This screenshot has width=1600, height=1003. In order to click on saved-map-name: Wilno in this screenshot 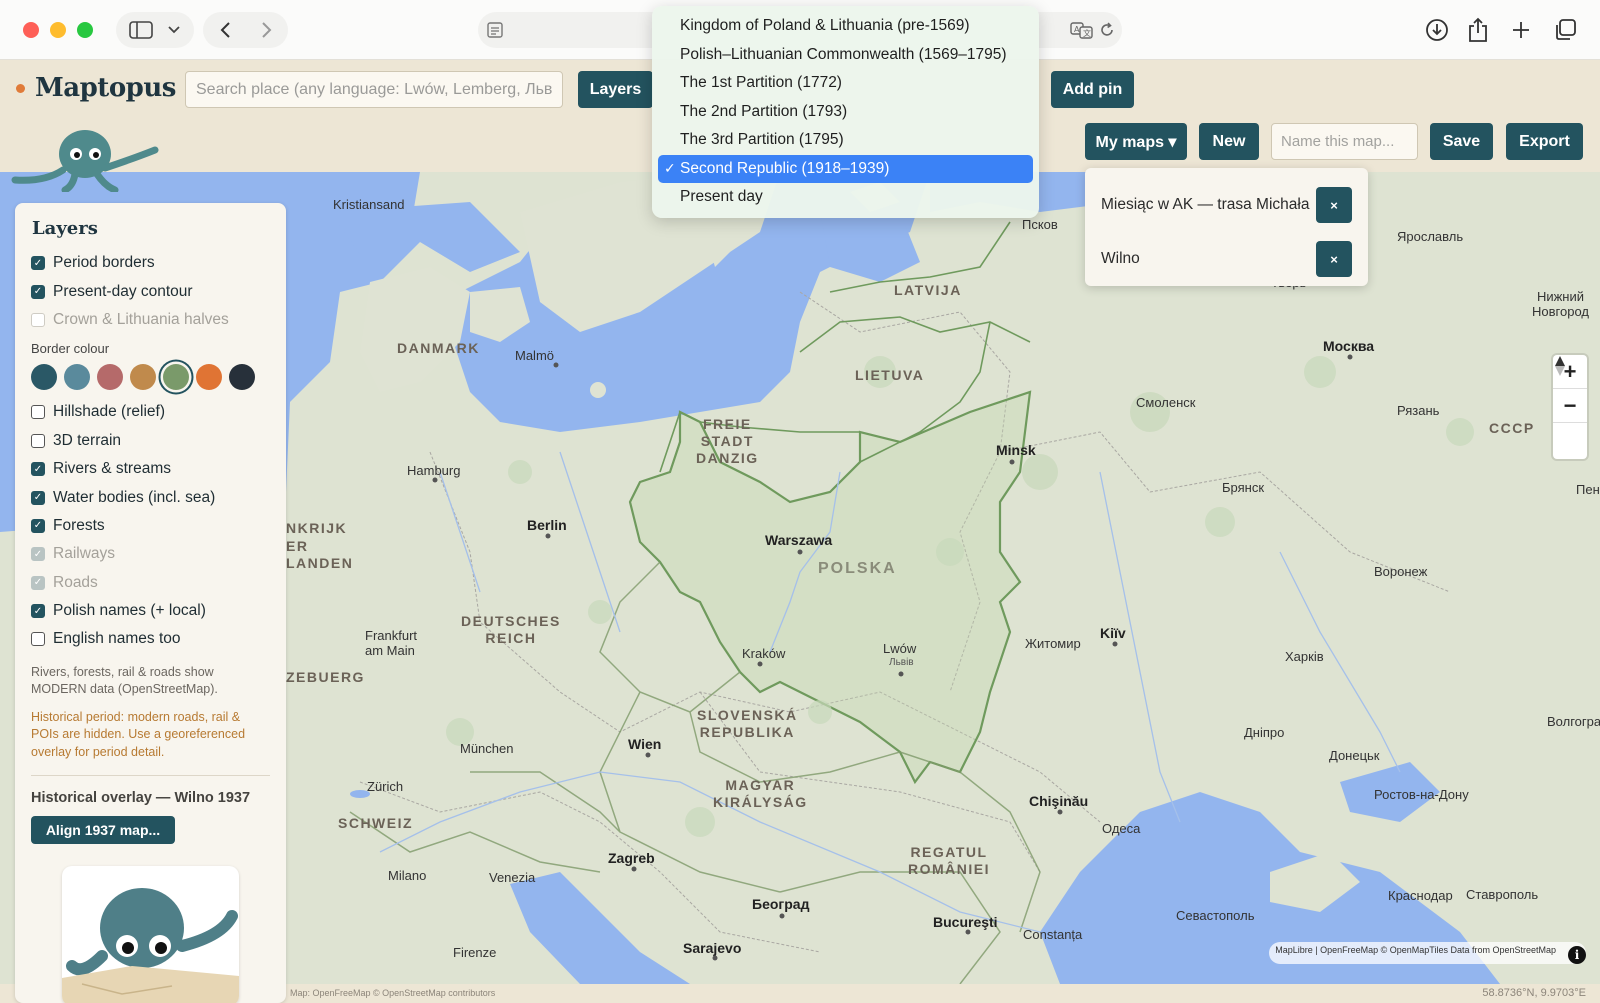, I will do `click(1120, 259)`.